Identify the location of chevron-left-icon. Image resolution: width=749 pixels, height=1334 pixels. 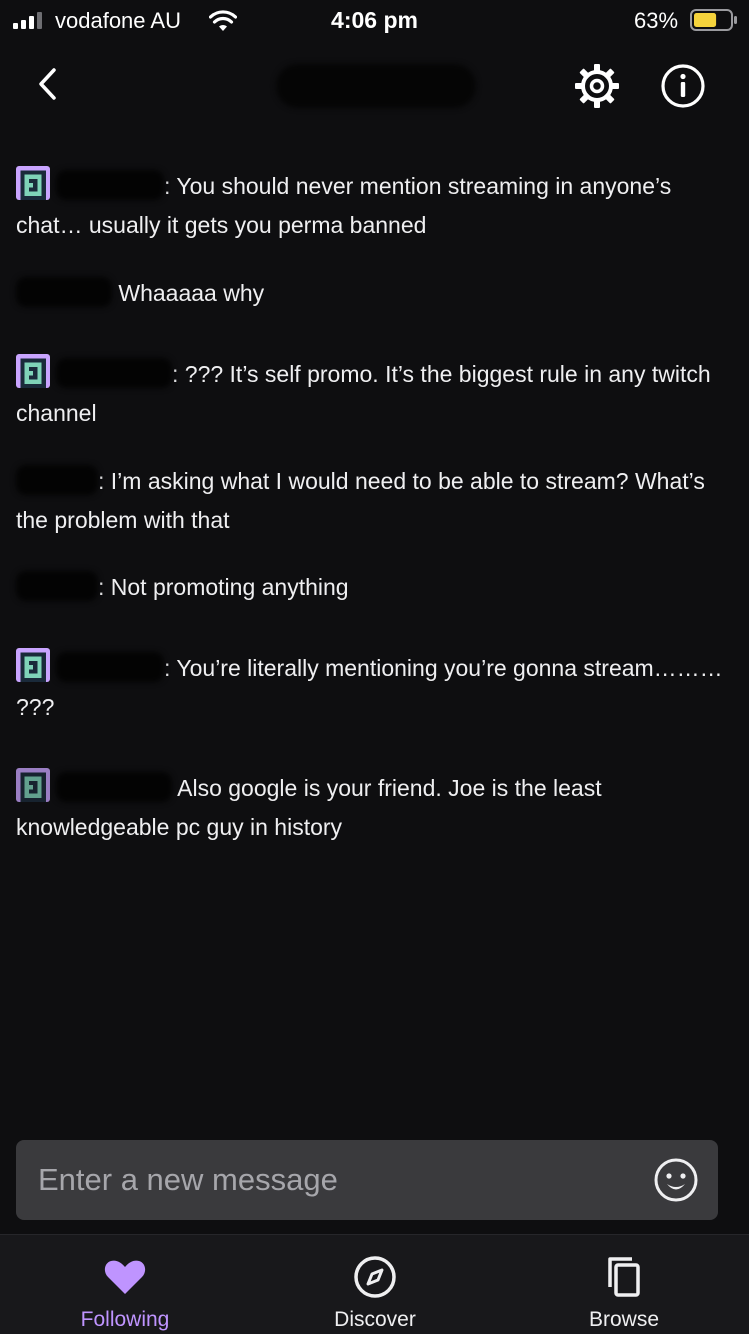
(47, 84).